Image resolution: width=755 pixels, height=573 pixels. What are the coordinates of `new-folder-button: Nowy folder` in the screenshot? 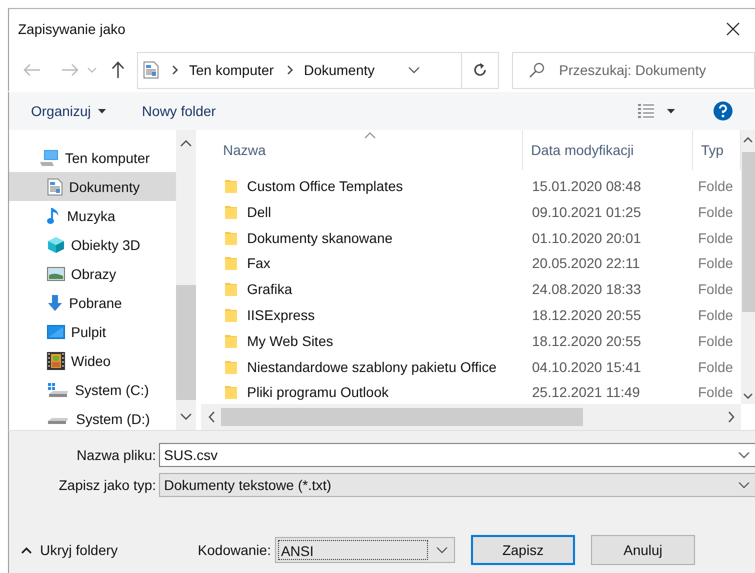 It's located at (179, 111).